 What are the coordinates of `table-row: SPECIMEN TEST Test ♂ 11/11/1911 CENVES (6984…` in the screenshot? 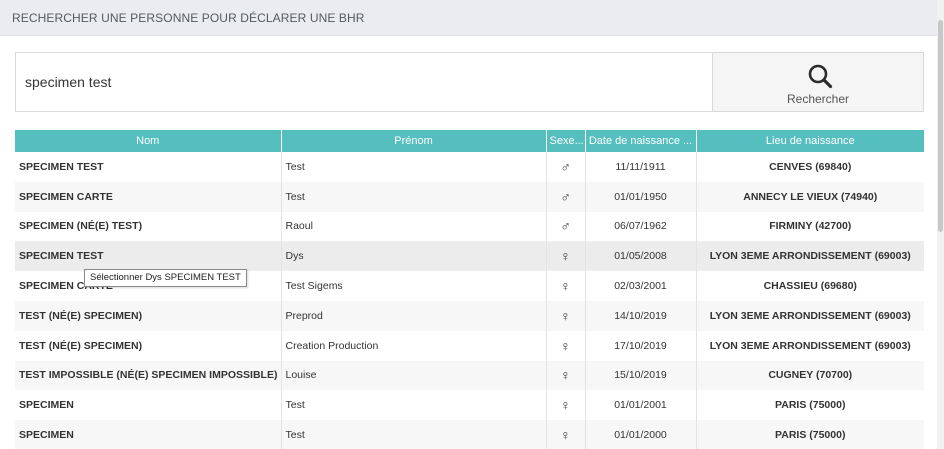 It's located at (469, 167).